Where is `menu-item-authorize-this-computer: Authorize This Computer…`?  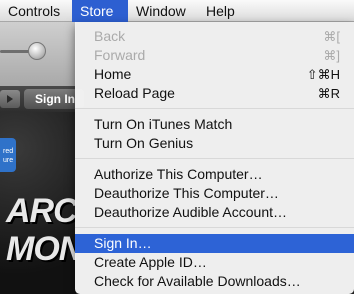
menu-item-authorize-this-computer: Authorize This Computer… is located at coordinates (214, 174).